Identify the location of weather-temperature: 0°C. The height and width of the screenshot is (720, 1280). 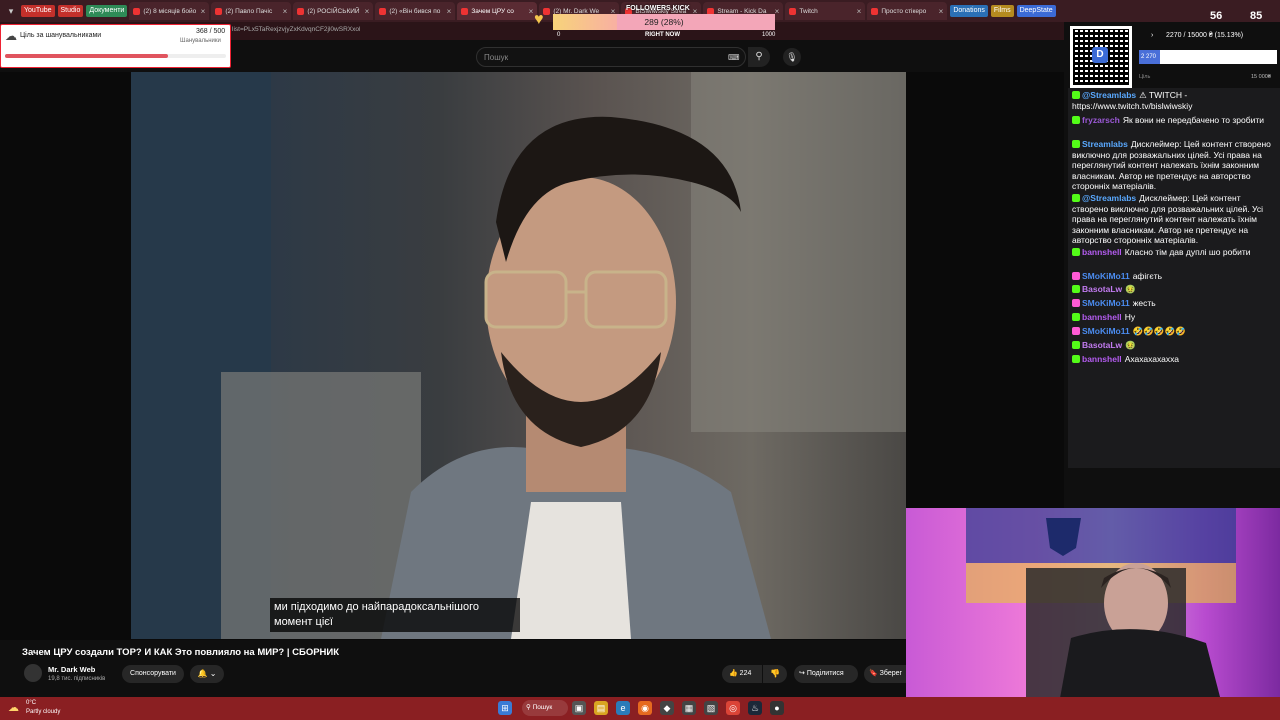
(31, 703).